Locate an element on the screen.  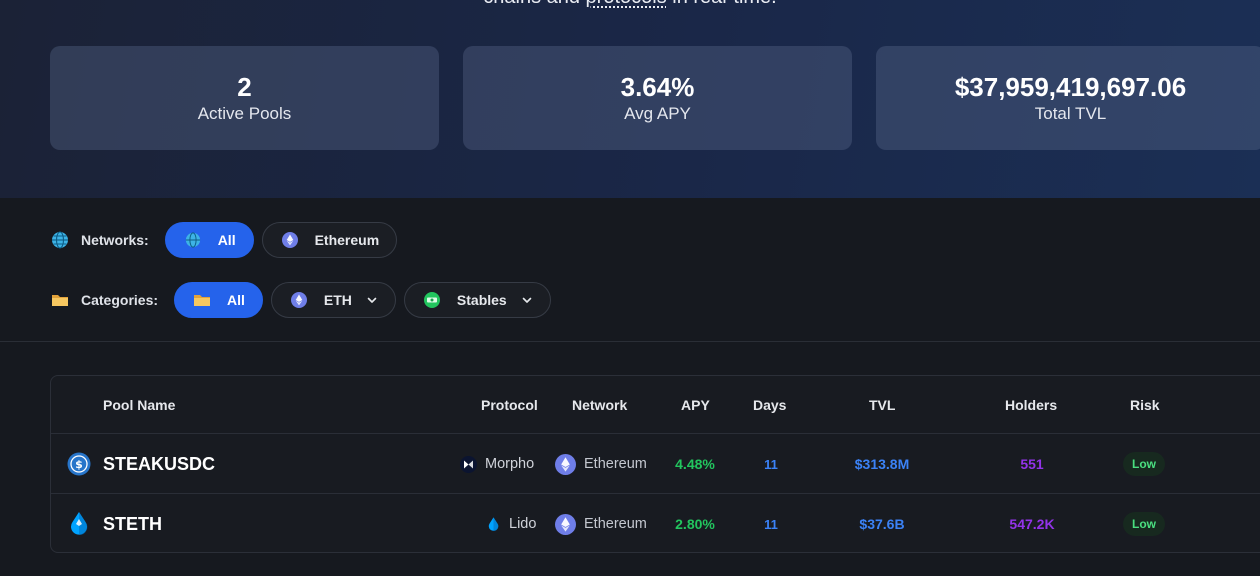
stat-label: Active Pools is located at coordinates (244, 113).